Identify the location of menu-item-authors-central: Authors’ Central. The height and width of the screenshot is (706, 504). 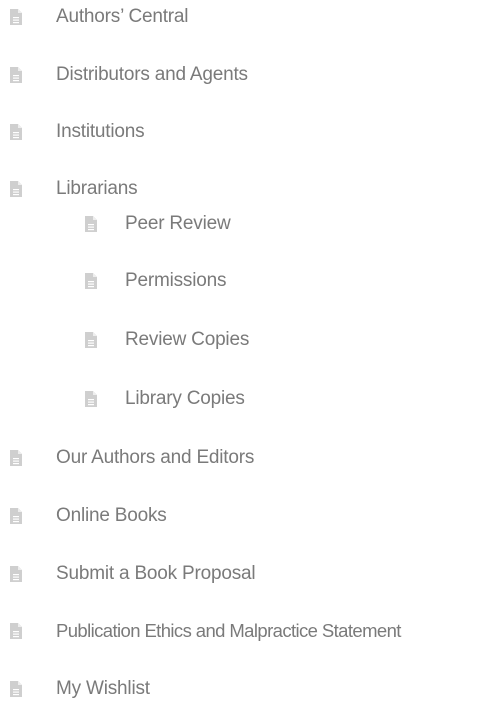
(99, 17).